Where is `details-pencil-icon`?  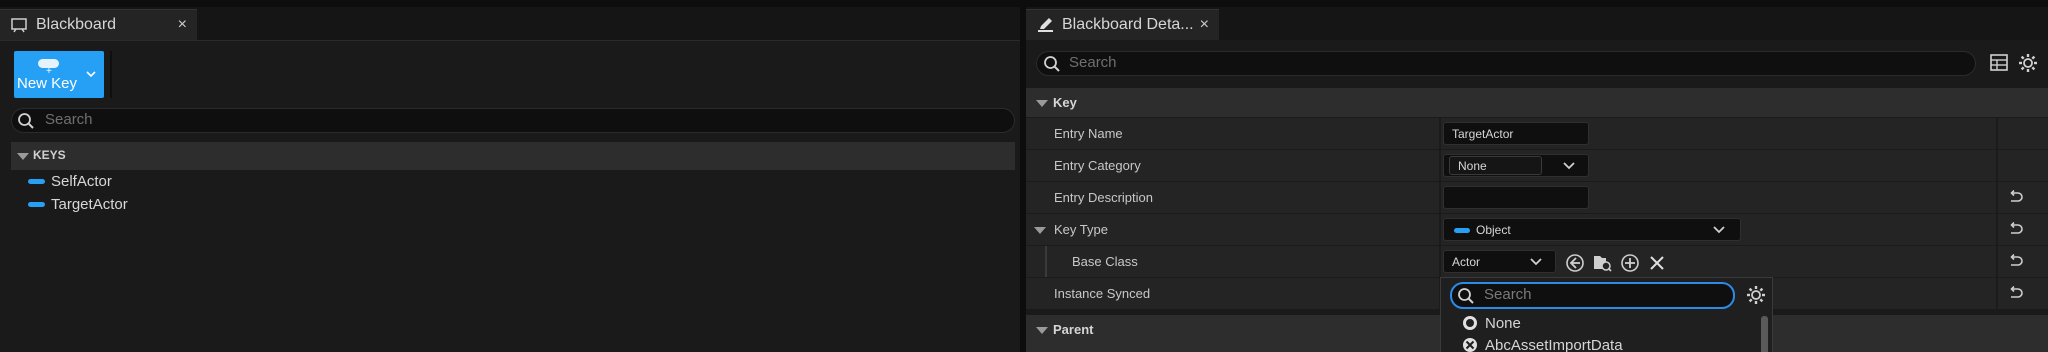 details-pencil-icon is located at coordinates (1045, 25).